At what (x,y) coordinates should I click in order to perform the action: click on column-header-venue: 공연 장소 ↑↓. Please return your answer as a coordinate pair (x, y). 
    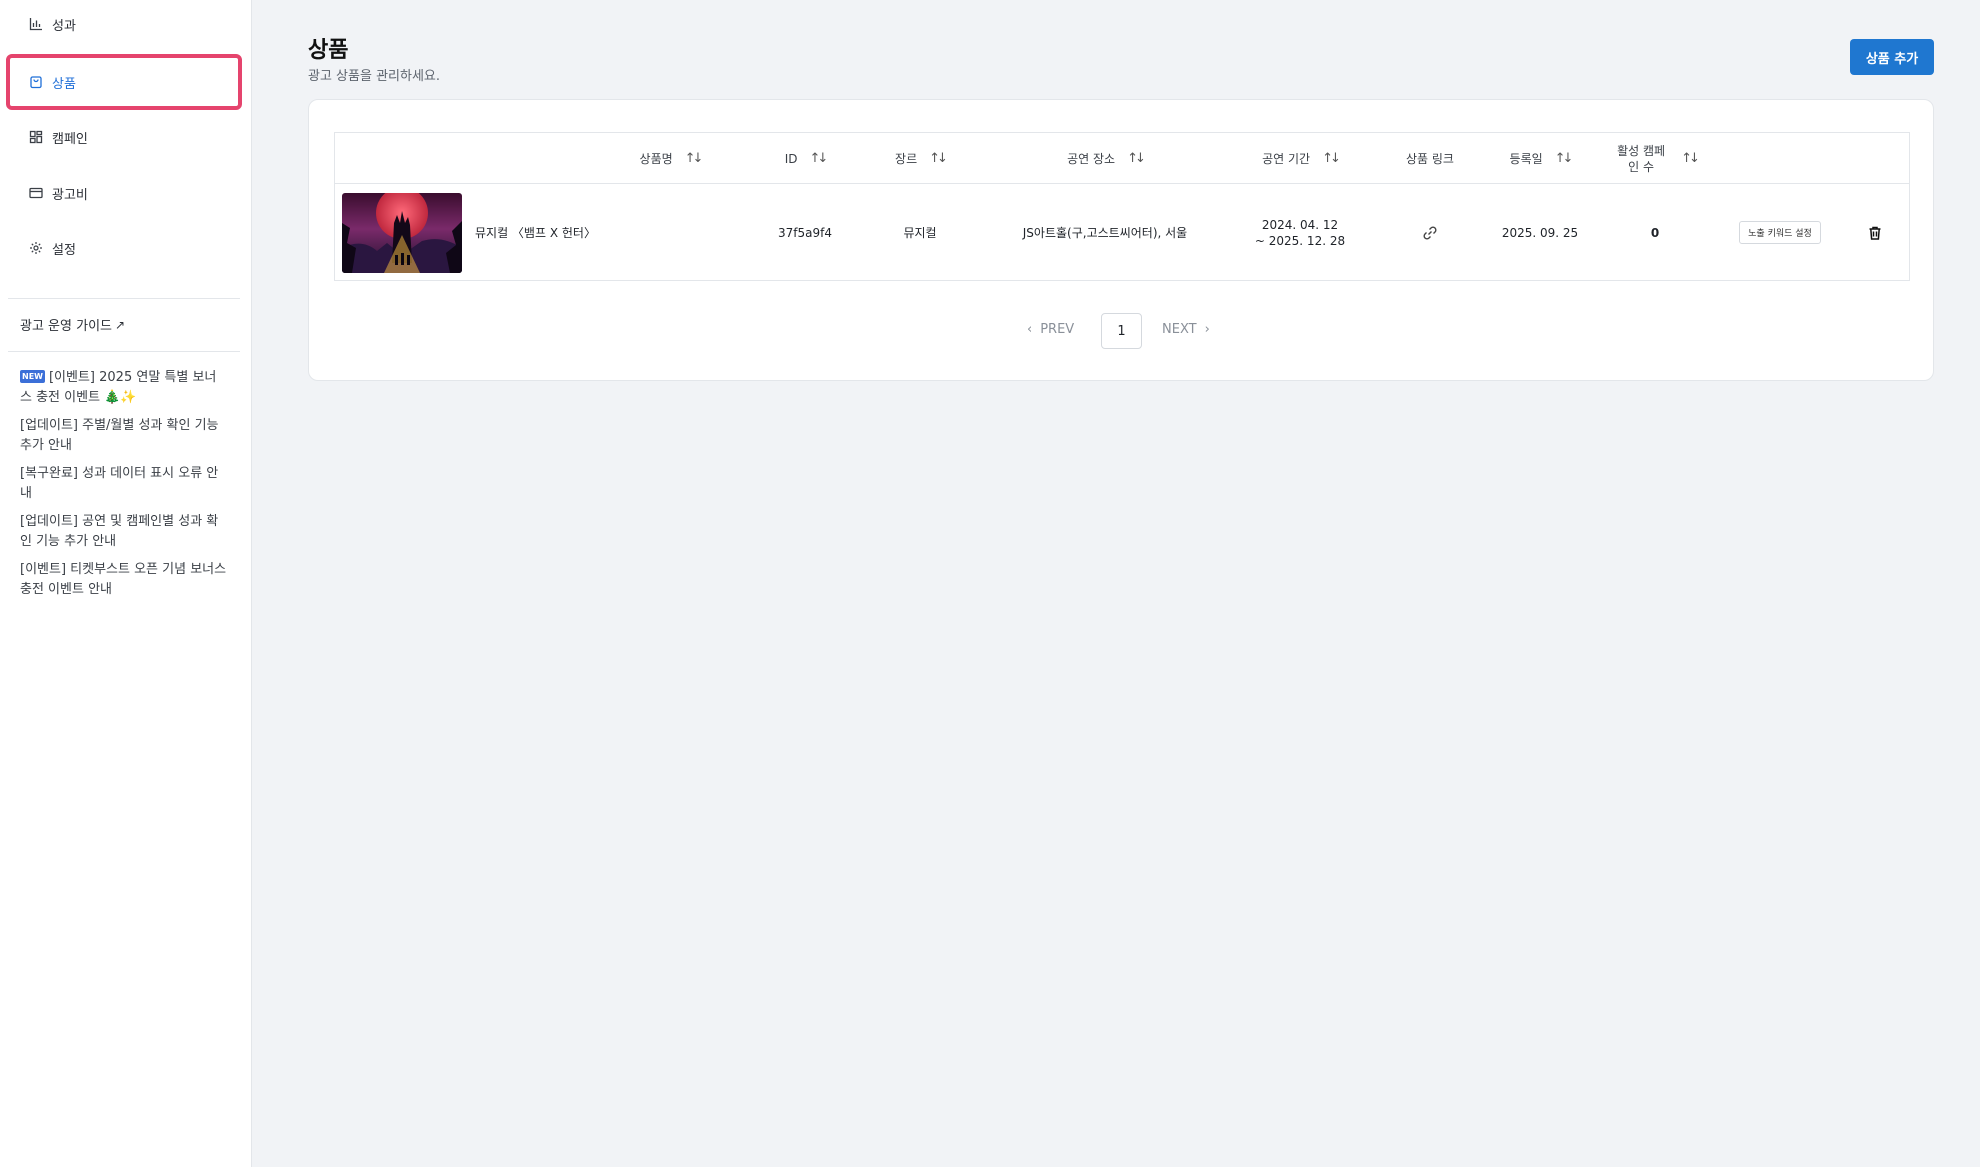
    Looking at the image, I should click on (1106, 158).